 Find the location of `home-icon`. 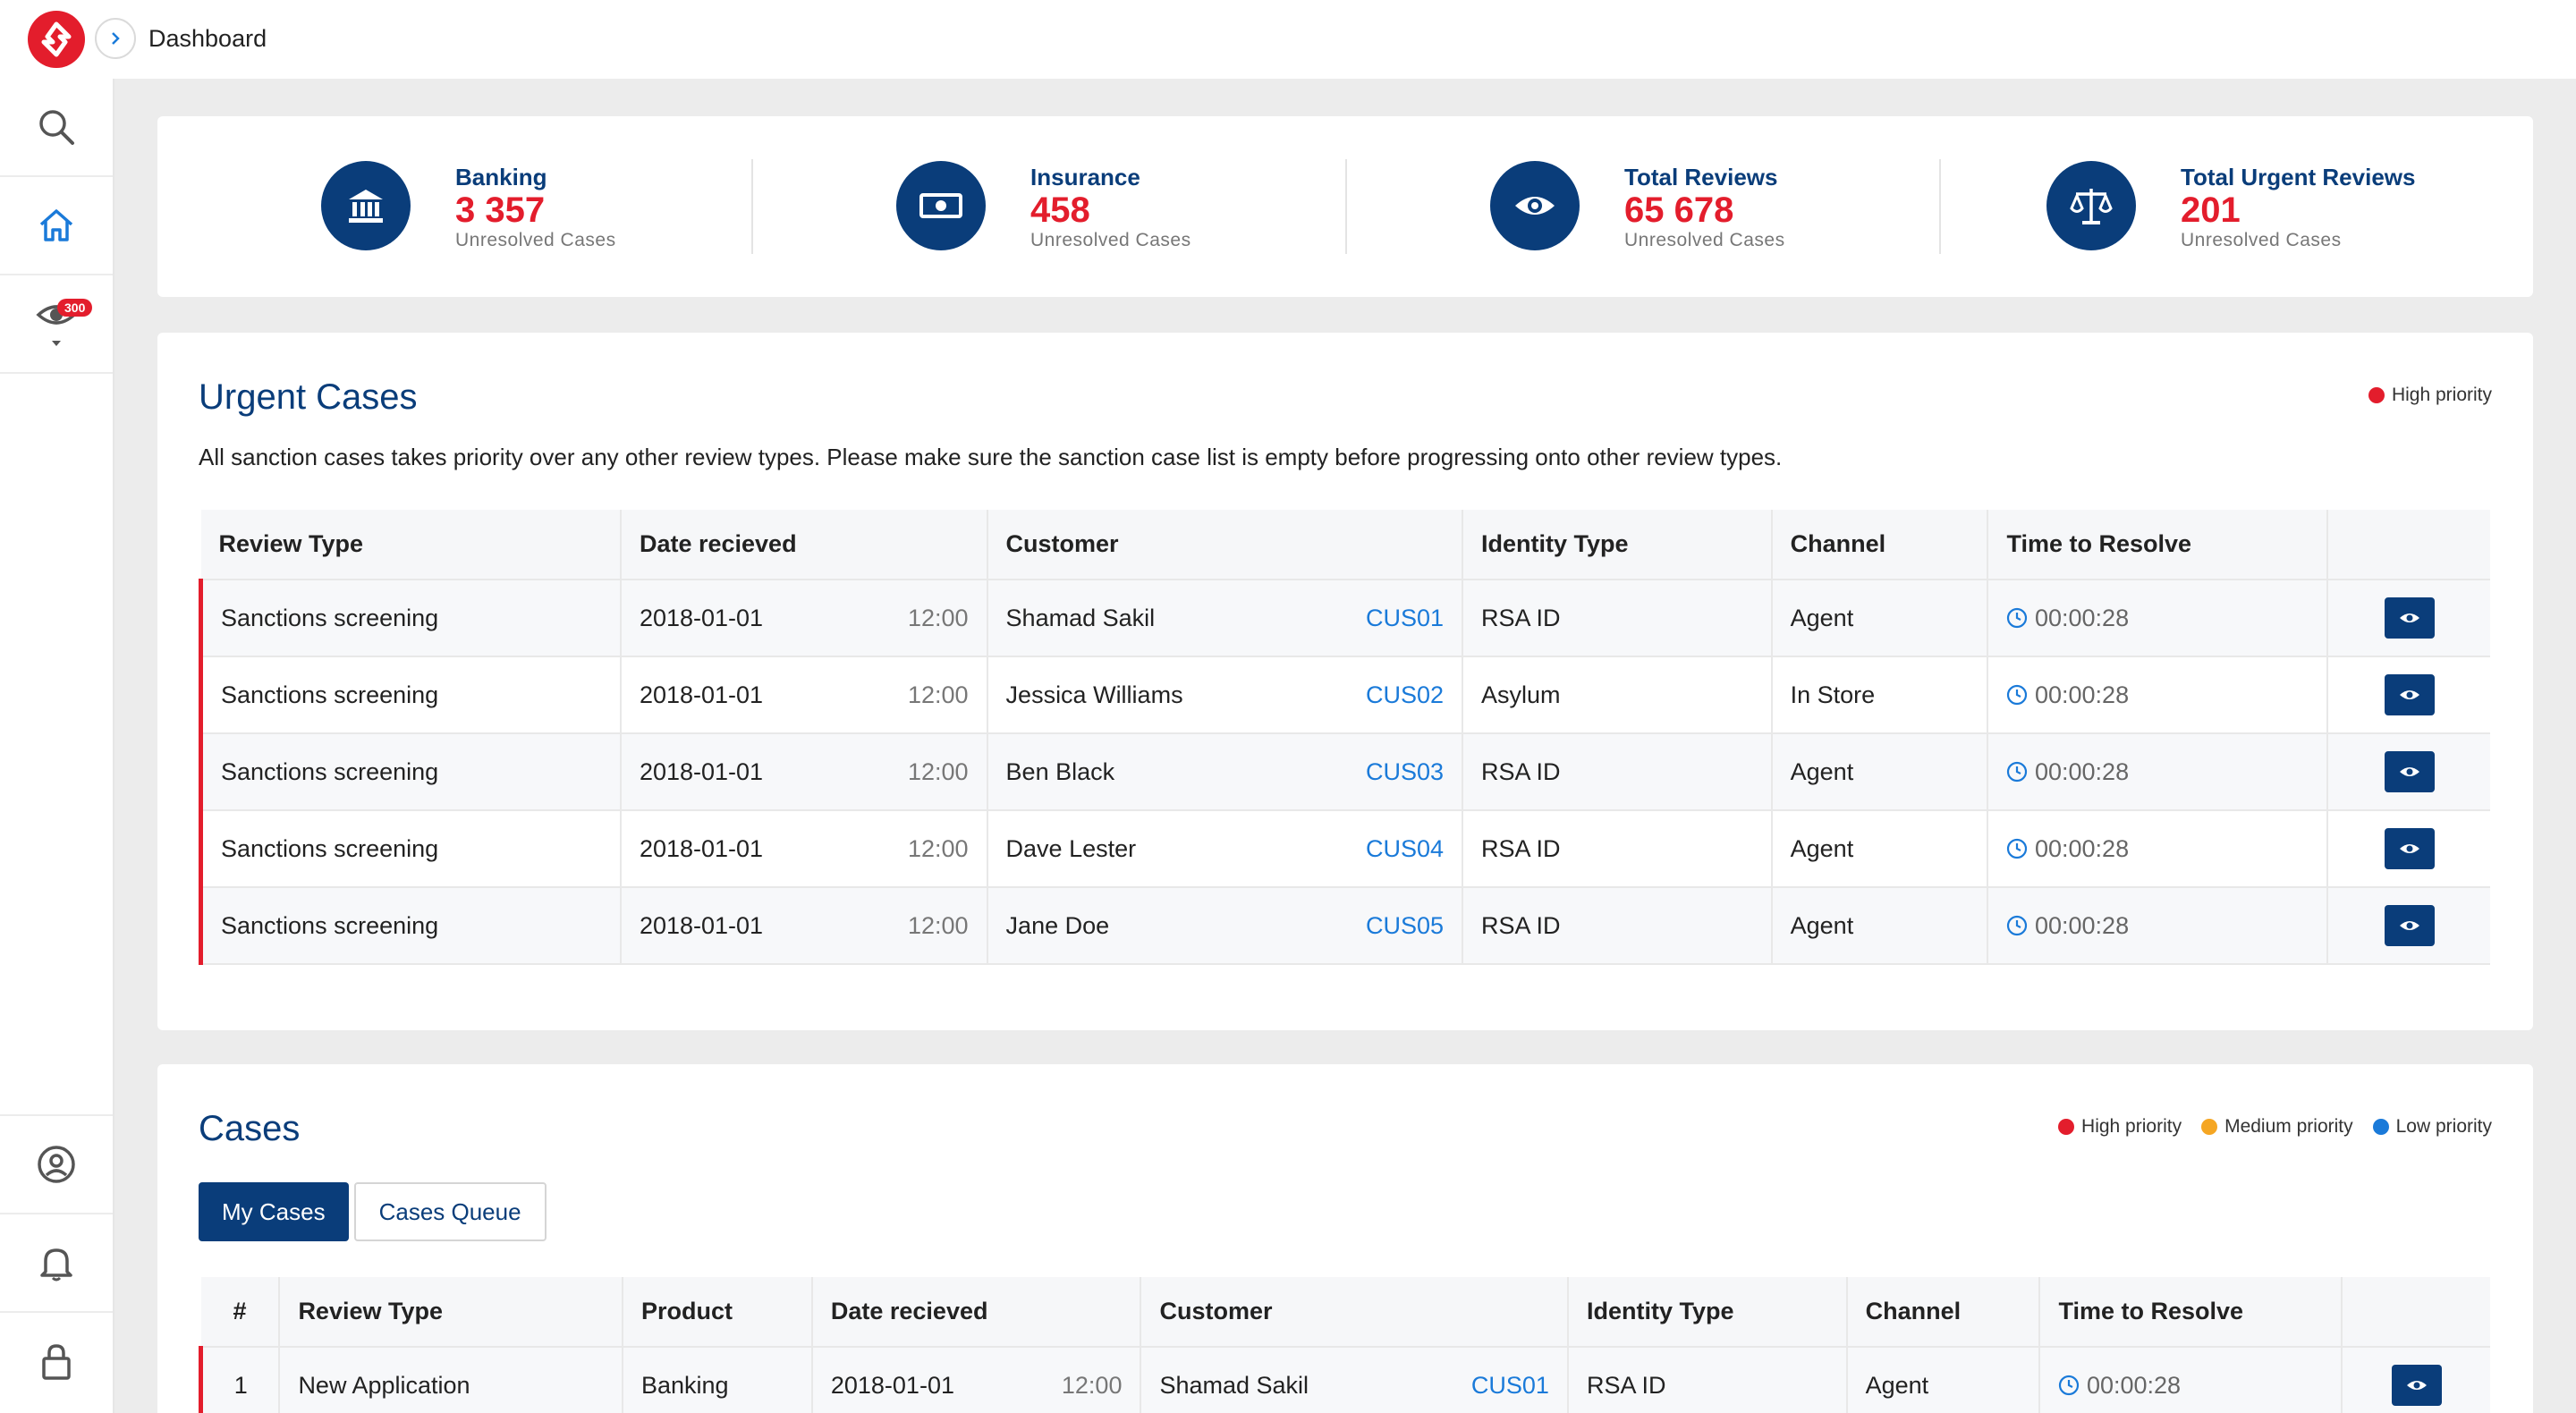

home-icon is located at coordinates (56, 225).